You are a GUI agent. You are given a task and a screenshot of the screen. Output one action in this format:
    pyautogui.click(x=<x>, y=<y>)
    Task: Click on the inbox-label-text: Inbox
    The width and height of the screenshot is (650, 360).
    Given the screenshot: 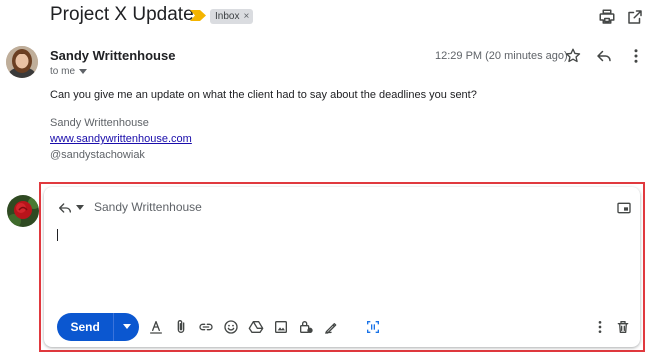 What is the action you would take?
    pyautogui.click(x=227, y=16)
    